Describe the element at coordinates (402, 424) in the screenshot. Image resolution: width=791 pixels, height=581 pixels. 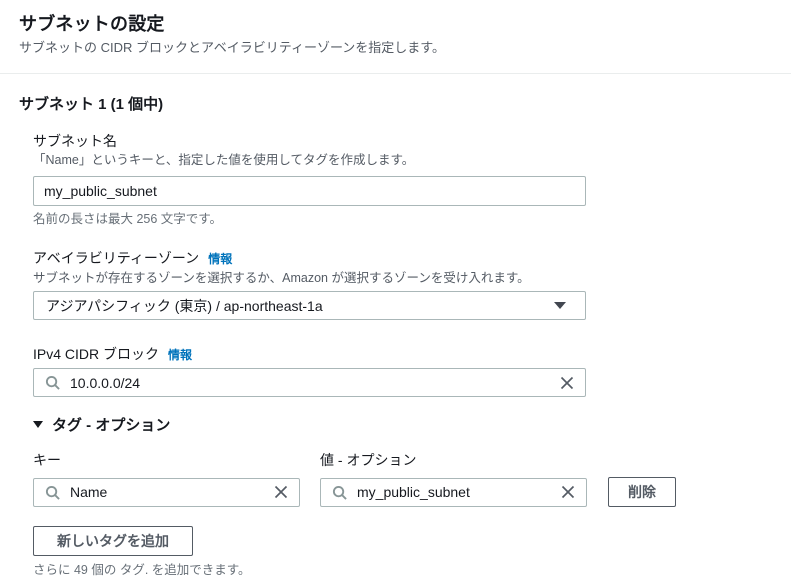
I see `tags-section-toggle: タグ - オプション` at that location.